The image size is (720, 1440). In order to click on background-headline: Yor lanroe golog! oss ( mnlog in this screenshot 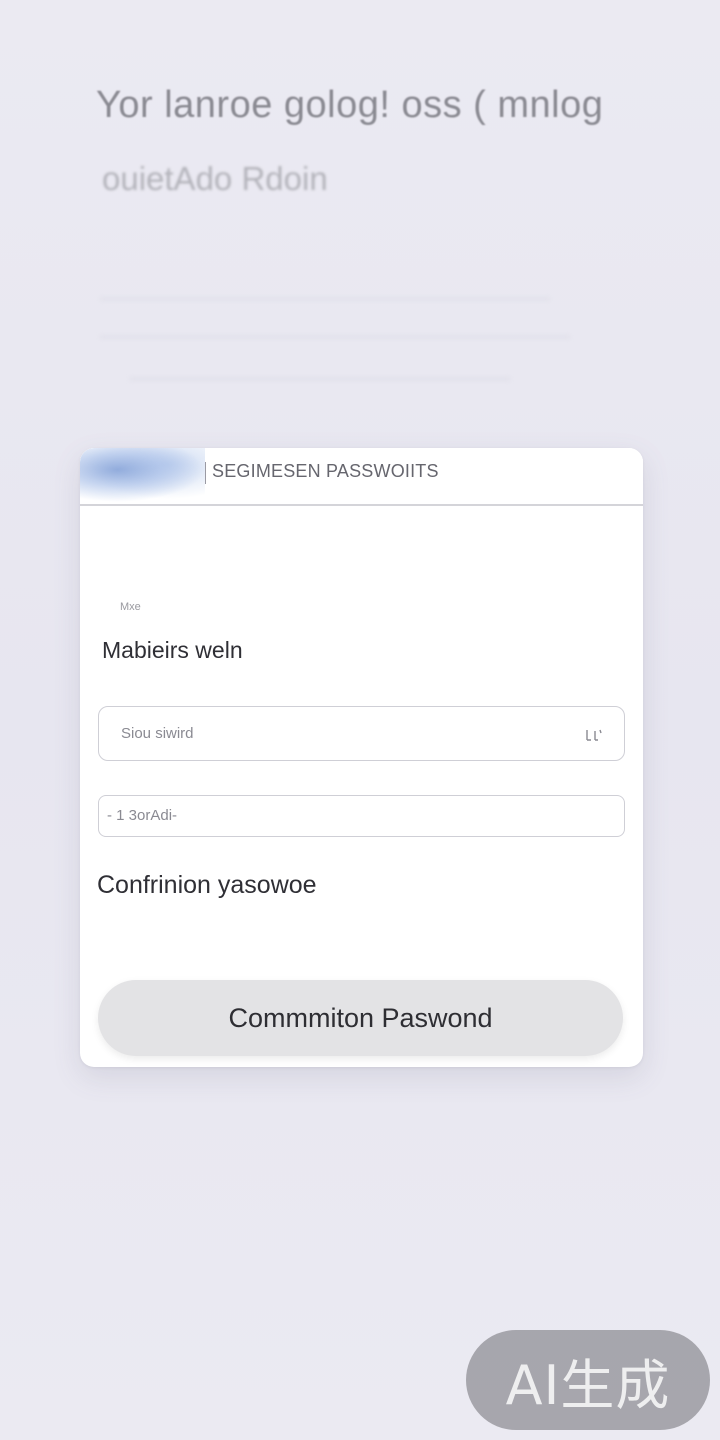, I will do `click(350, 105)`.